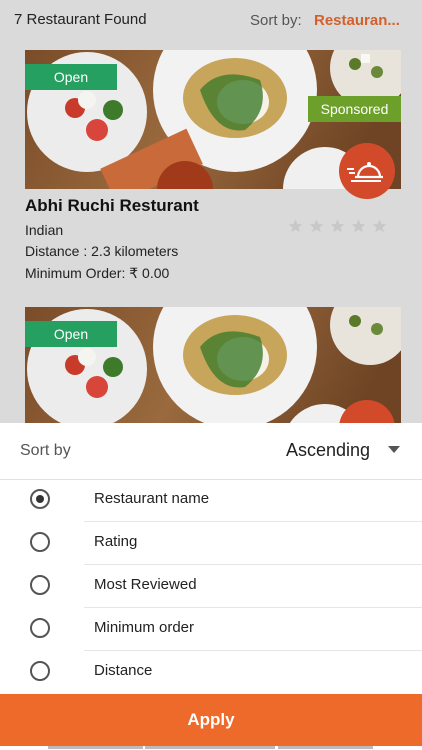 Image resolution: width=422 pixels, height=750 pixels. What do you see at coordinates (145, 584) in the screenshot?
I see `sort-option-label: Most Reviewed` at bounding box center [145, 584].